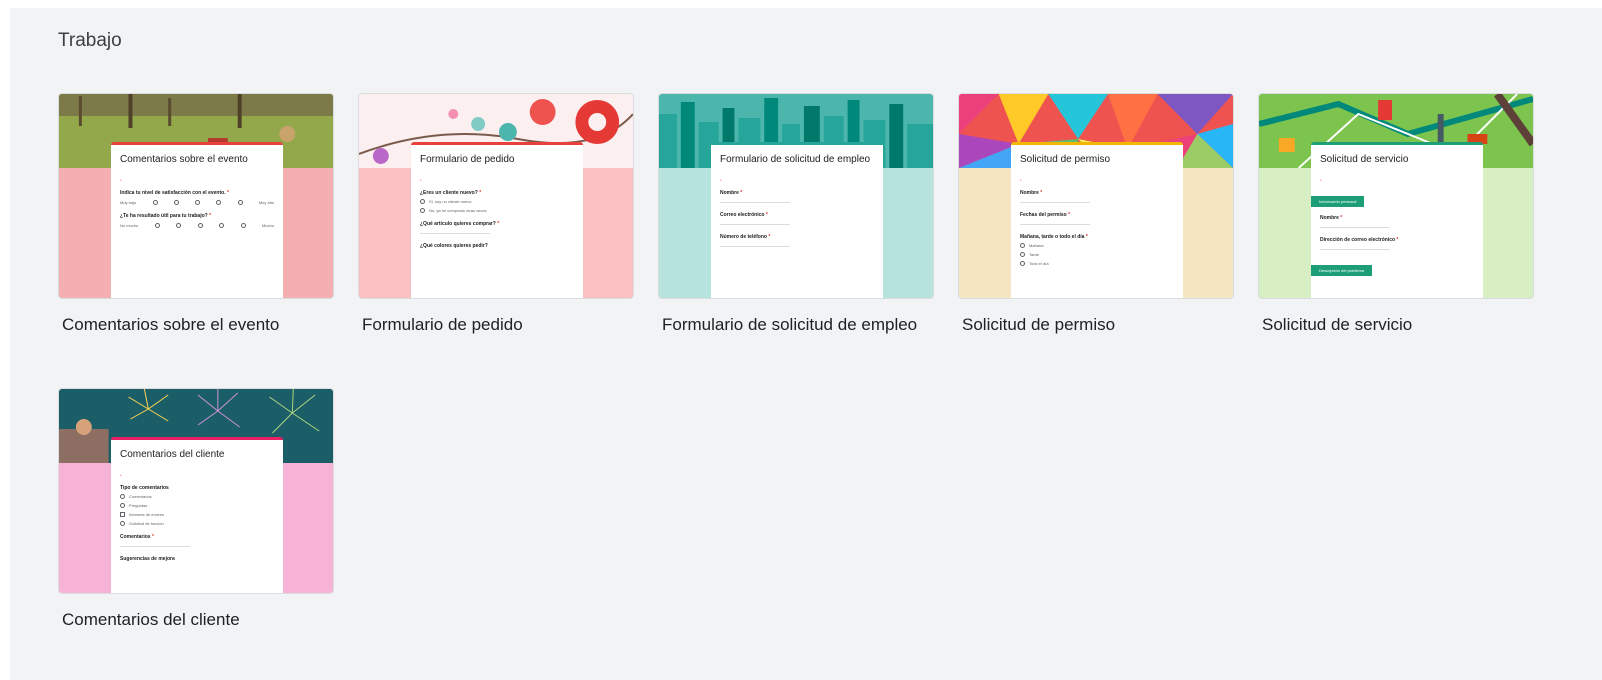 The height and width of the screenshot is (680, 1602). What do you see at coordinates (197, 505) in the screenshot?
I see `radio-option: Preguntas` at bounding box center [197, 505].